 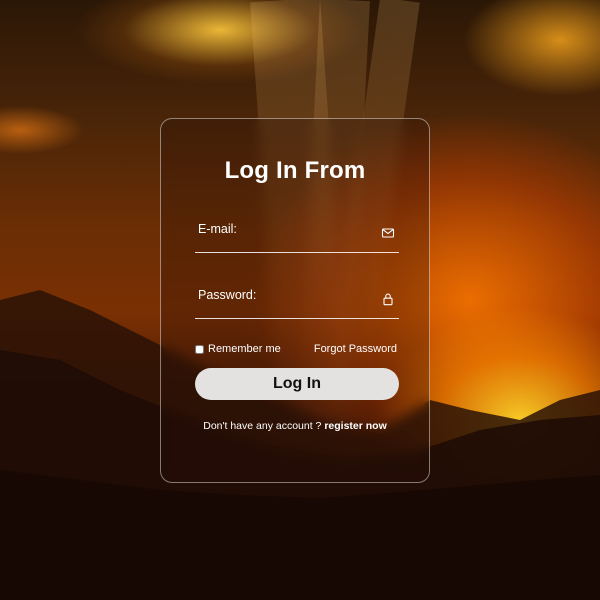 I want to click on lock-icon, so click(x=388, y=299).